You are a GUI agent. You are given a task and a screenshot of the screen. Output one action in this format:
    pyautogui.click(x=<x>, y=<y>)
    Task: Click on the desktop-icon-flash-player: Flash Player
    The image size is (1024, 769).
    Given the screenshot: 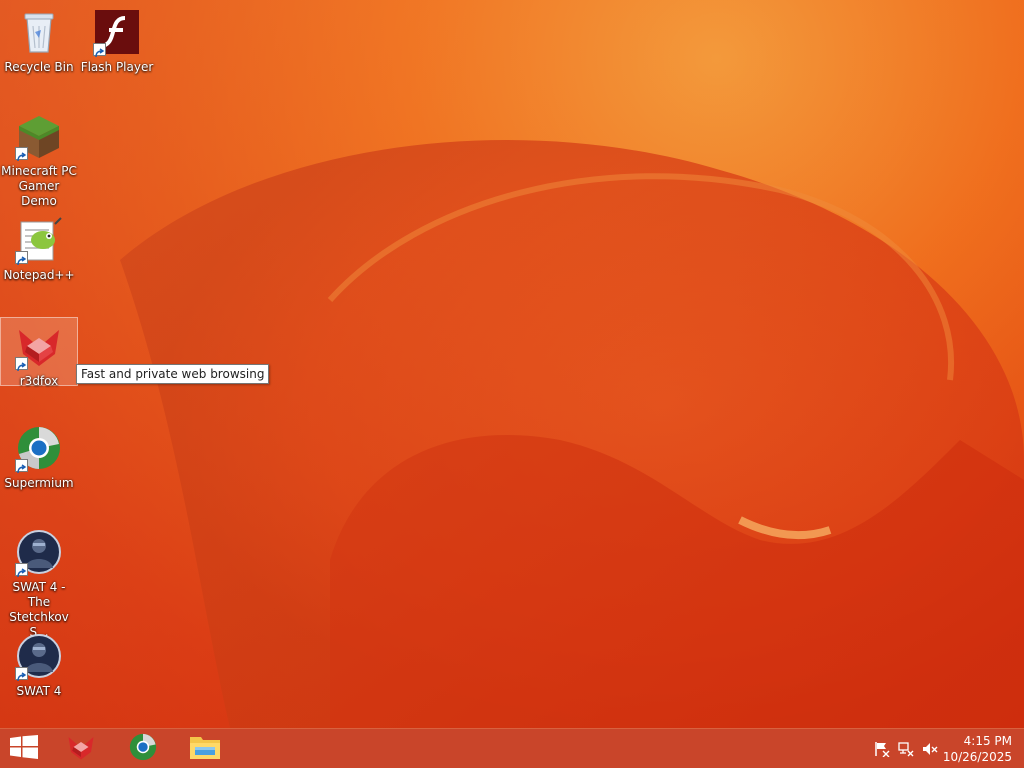 What is the action you would take?
    pyautogui.click(x=117, y=39)
    